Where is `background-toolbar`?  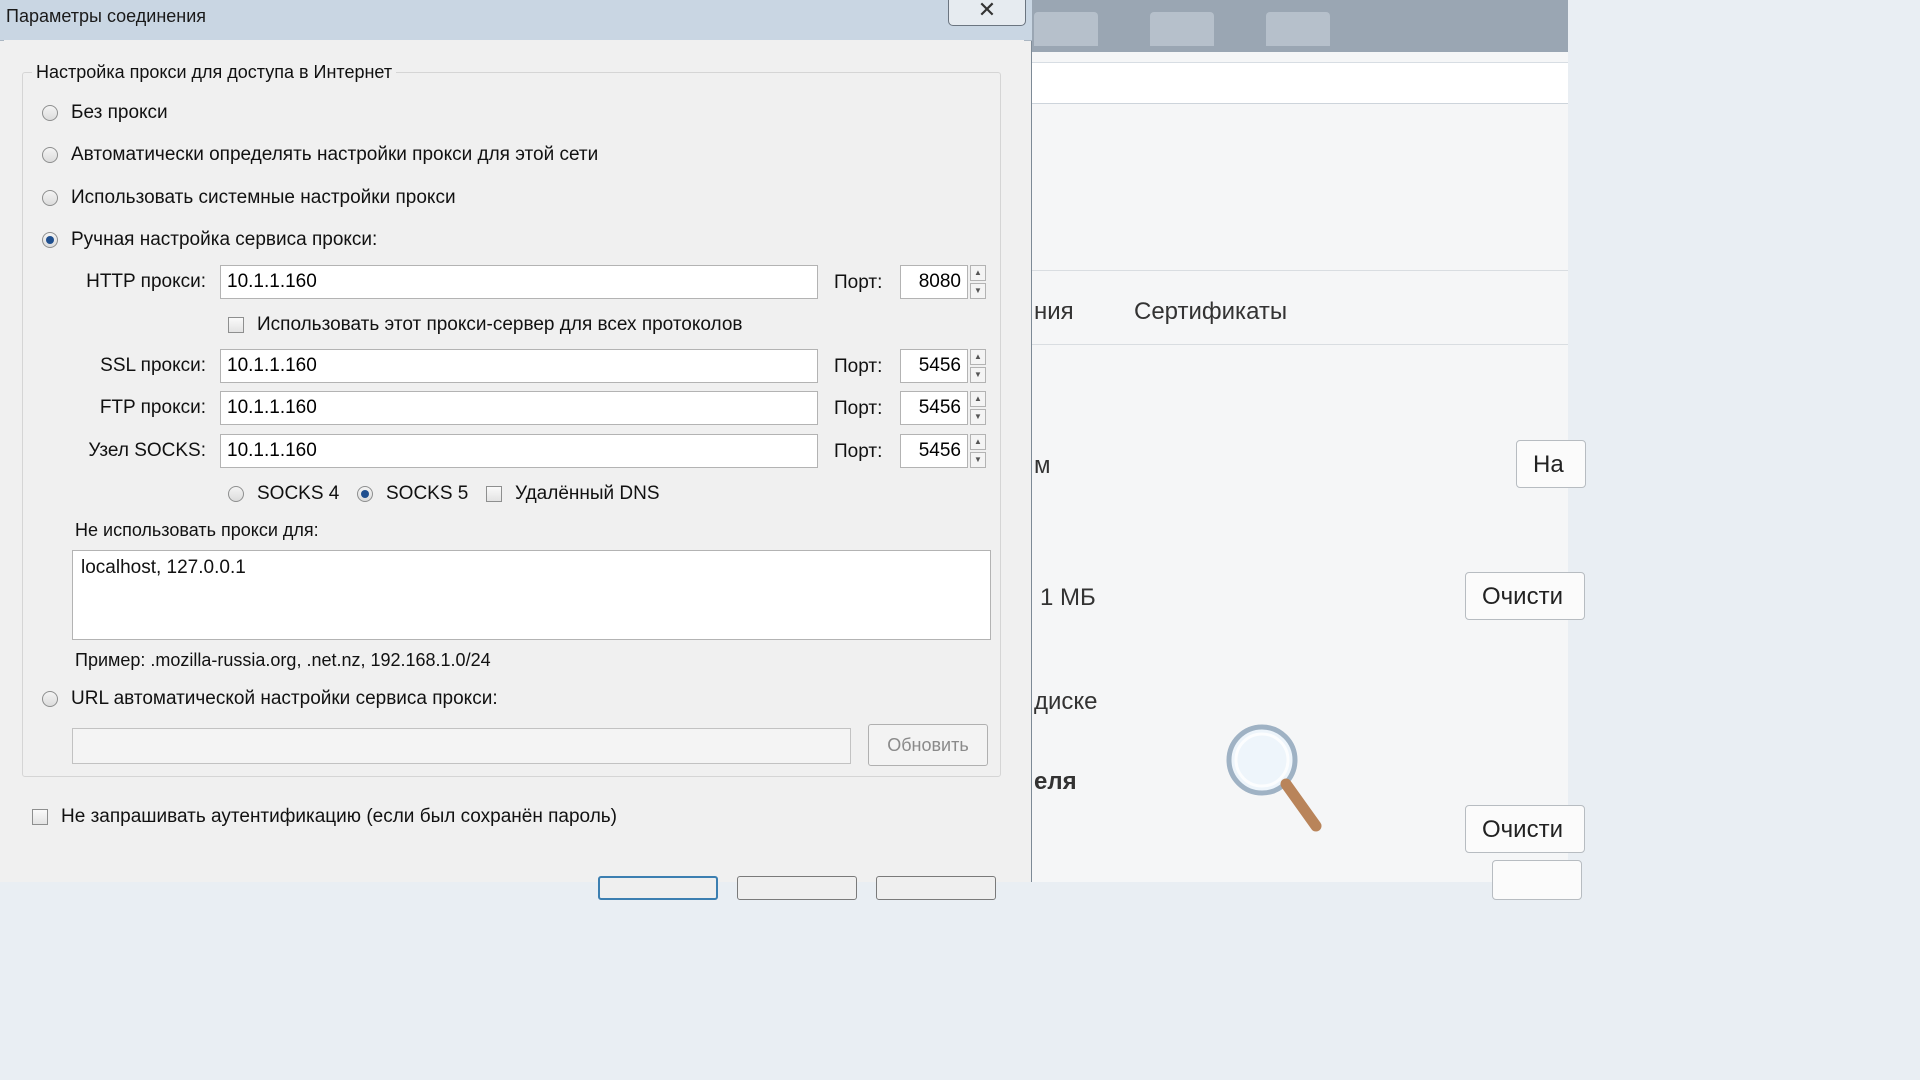
background-toolbar is located at coordinates (1299, 26).